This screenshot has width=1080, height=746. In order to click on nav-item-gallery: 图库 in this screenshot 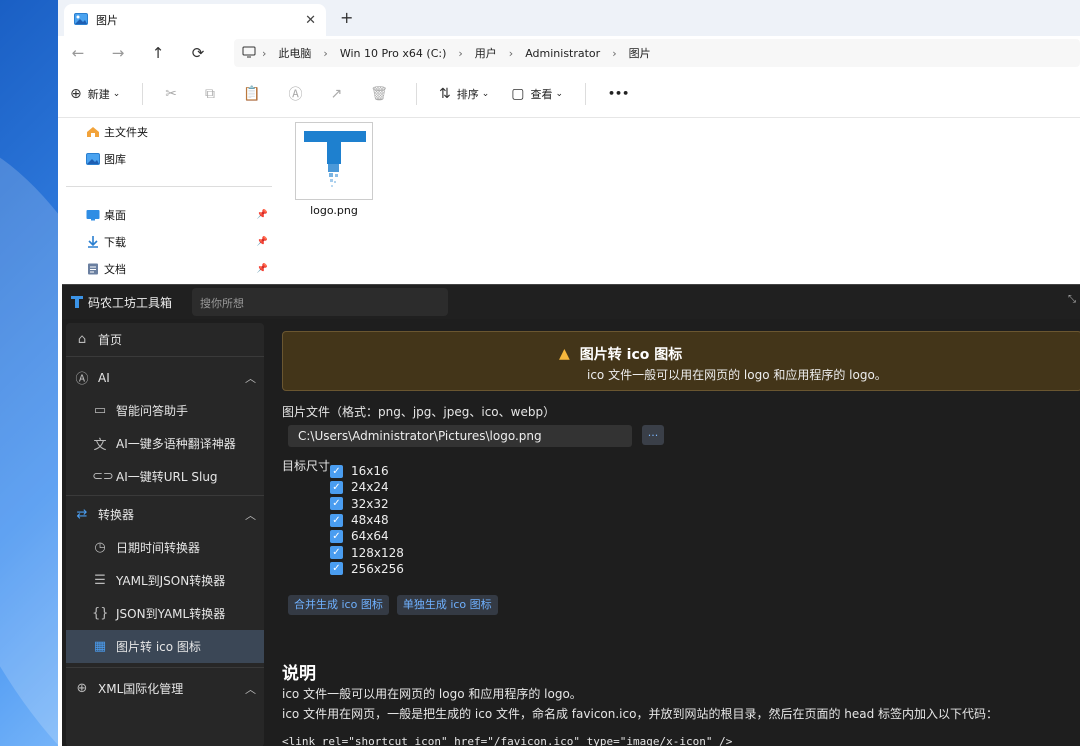, I will do `click(170, 158)`.